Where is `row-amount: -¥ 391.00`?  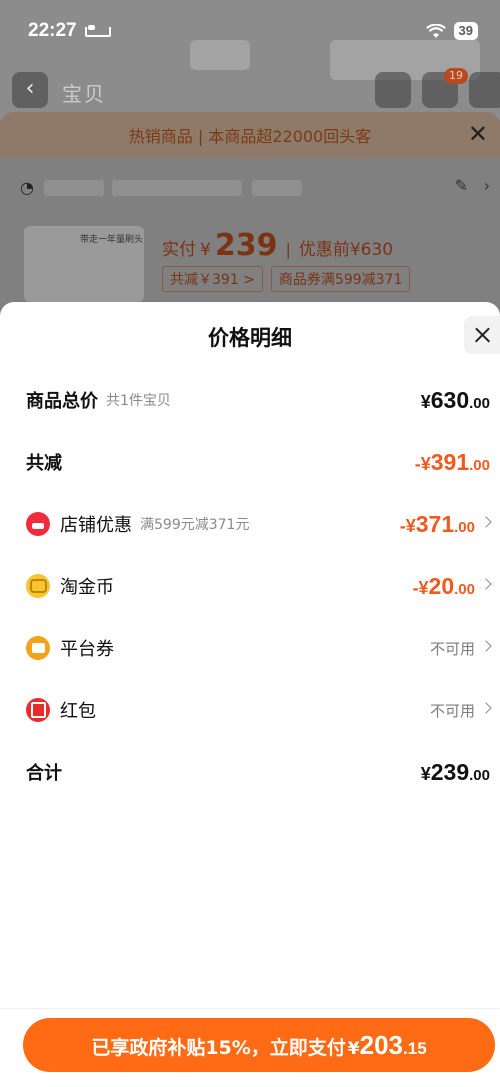
row-amount: -¥ 391.00 is located at coordinates (452, 462).